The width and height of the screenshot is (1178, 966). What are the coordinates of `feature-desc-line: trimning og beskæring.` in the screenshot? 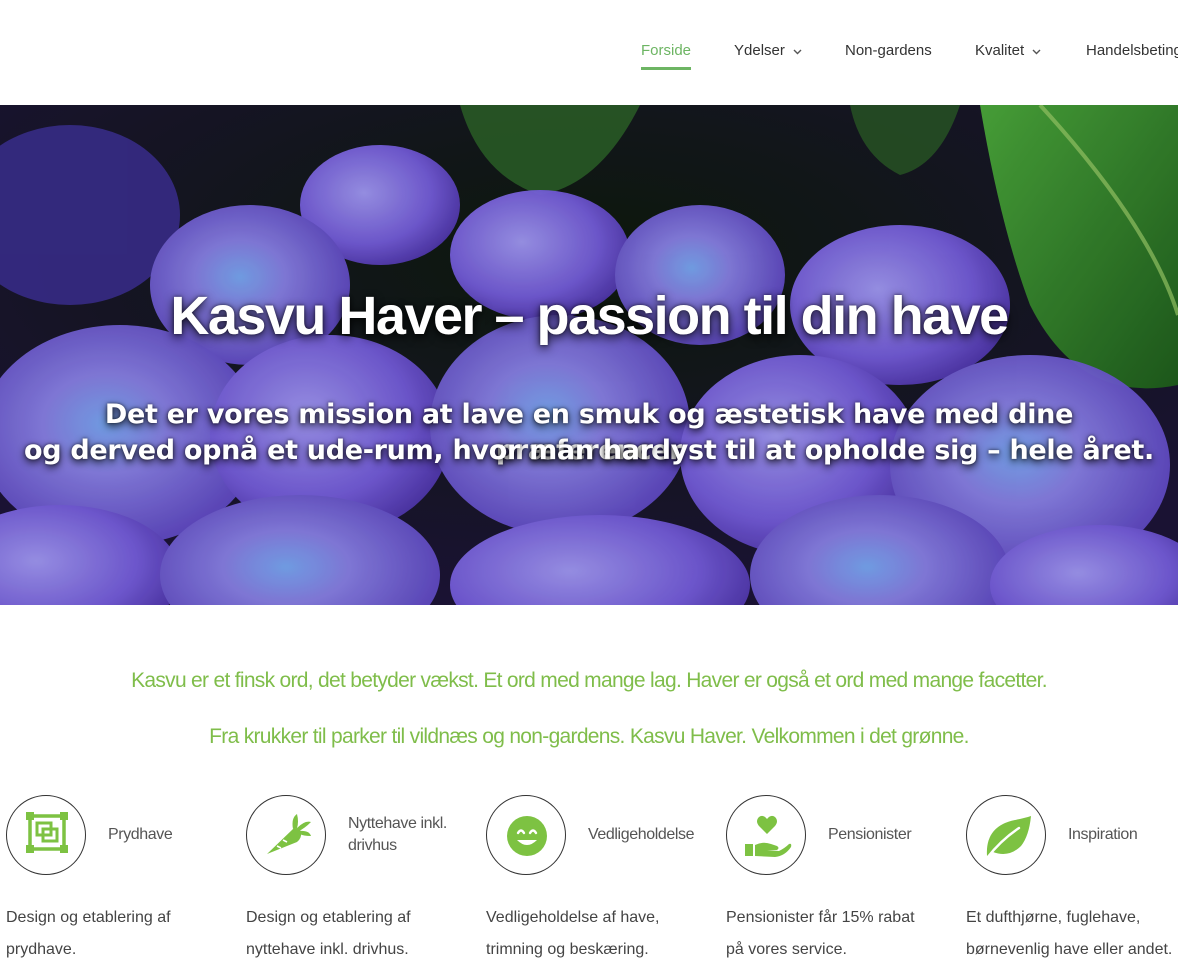 It's located at (567, 949).